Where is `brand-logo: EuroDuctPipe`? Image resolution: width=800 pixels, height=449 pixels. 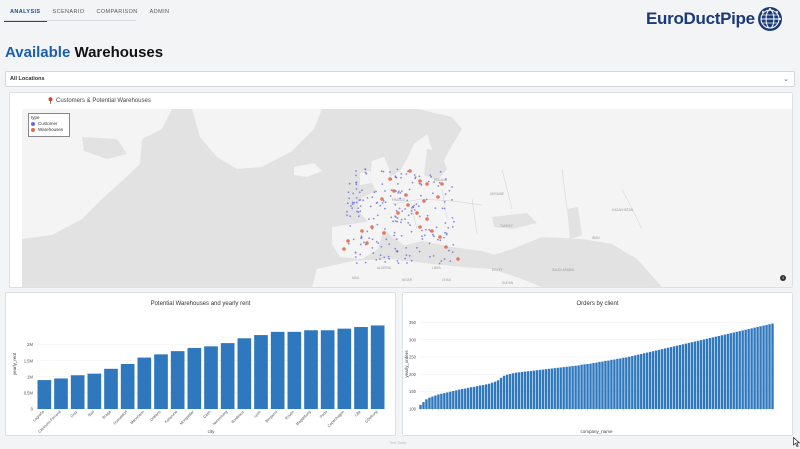 brand-logo: EuroDuctPipe is located at coordinates (714, 19).